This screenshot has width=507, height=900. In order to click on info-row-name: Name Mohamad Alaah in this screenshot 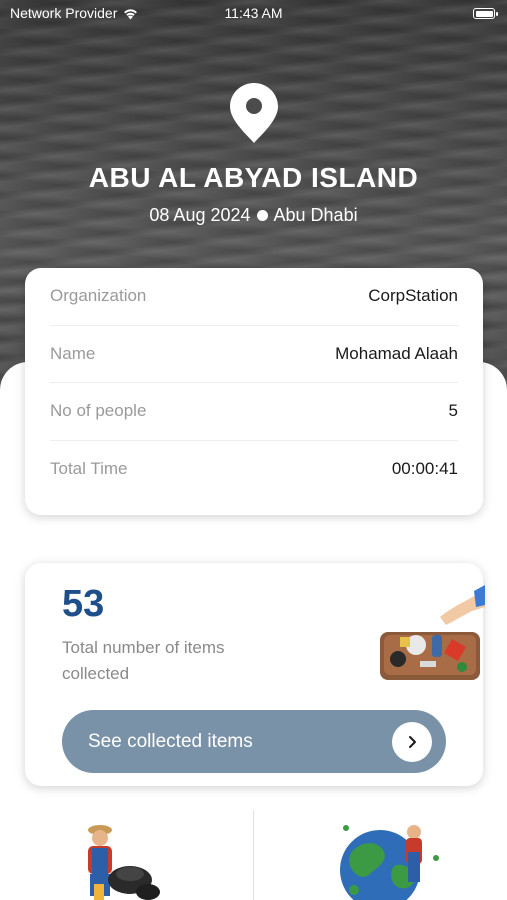, I will do `click(254, 354)`.